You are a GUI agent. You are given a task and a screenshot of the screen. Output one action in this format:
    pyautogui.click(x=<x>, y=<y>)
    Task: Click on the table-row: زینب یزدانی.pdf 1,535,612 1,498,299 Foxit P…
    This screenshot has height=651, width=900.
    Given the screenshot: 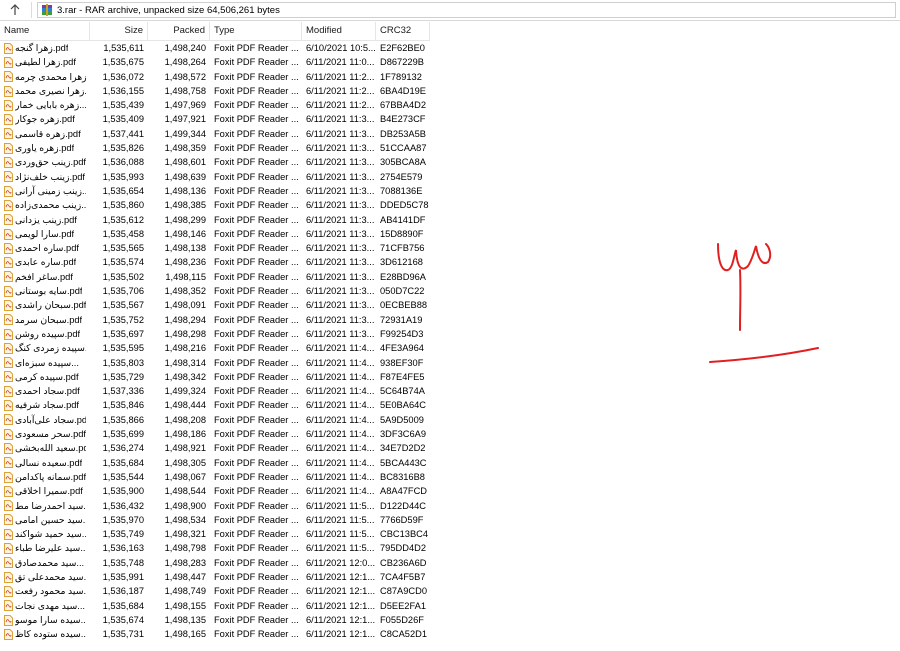 What is the action you would take?
    pyautogui.click(x=215, y=220)
    